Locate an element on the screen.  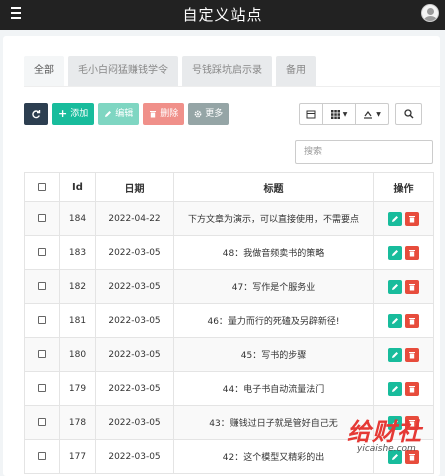
tab-backup: 备用 is located at coordinates (296, 71).